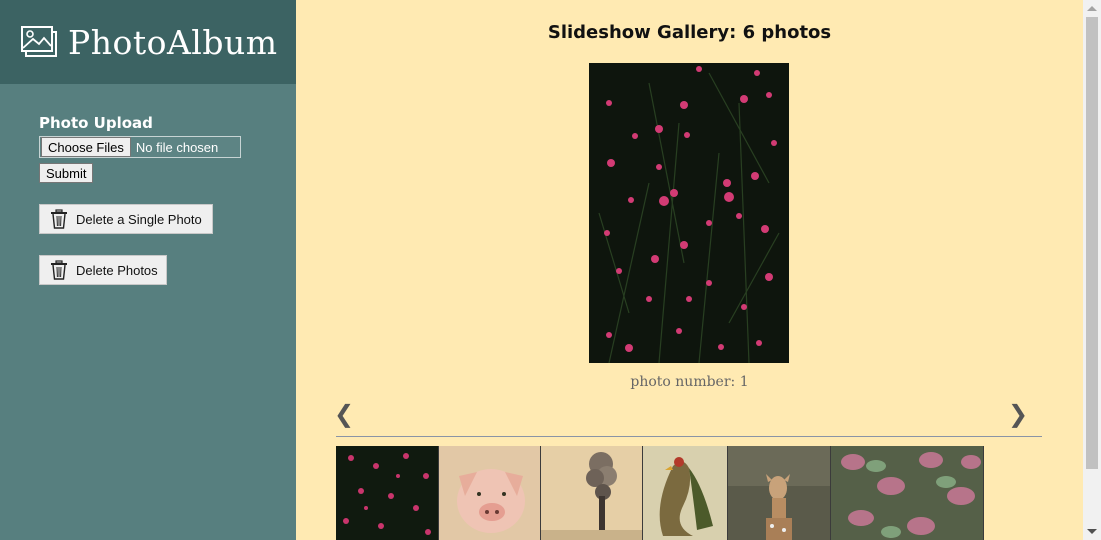 This screenshot has height=540, width=1101. Describe the element at coordinates (344, 414) in the screenshot. I see `previous-arrow-icon: ❮` at that location.